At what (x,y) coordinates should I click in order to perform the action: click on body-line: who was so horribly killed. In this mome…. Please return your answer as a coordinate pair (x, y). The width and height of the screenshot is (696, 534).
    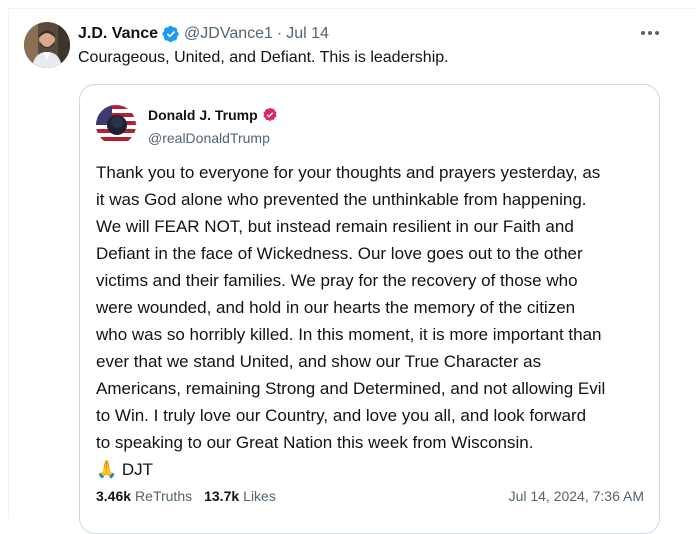
    Looking at the image, I should click on (349, 334).